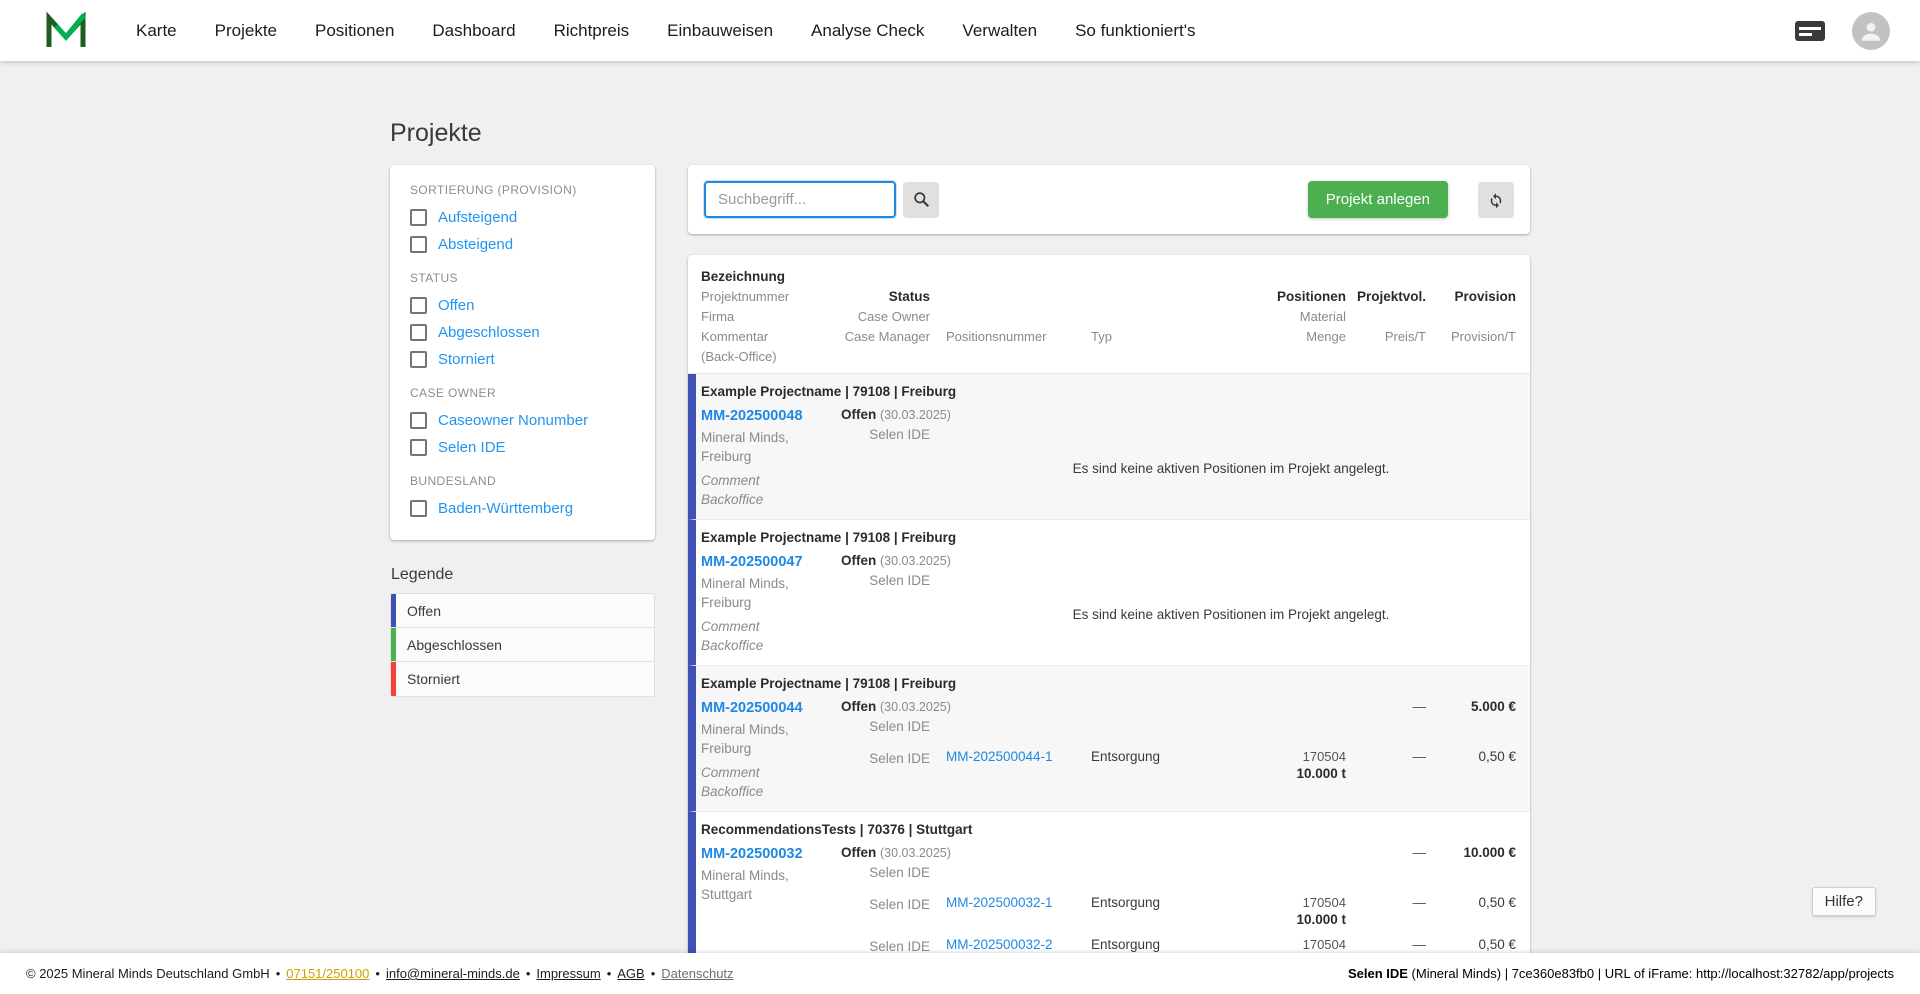 The image size is (1920, 994). I want to click on device-panel-button, so click(1810, 31).